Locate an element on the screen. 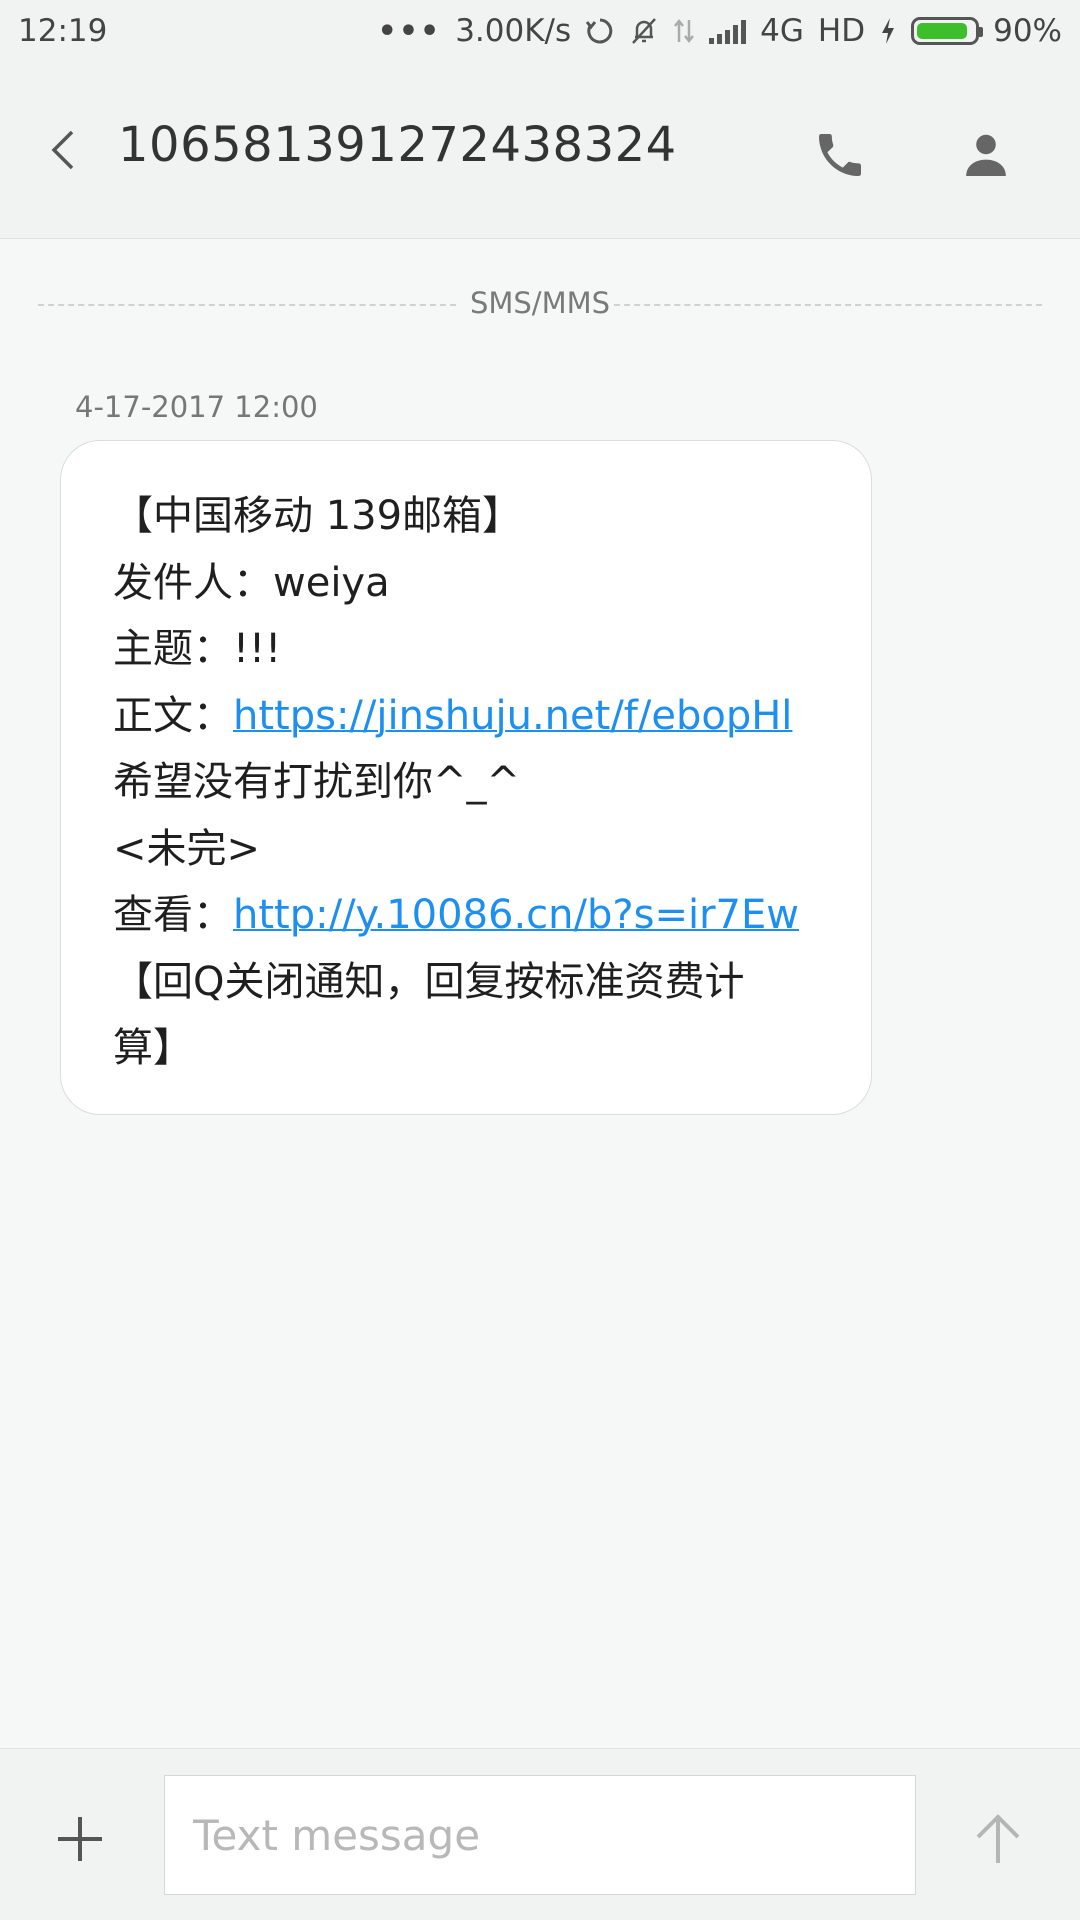 This screenshot has width=1080, height=1920. message-type-divider: SMS/MMS is located at coordinates (540, 304).